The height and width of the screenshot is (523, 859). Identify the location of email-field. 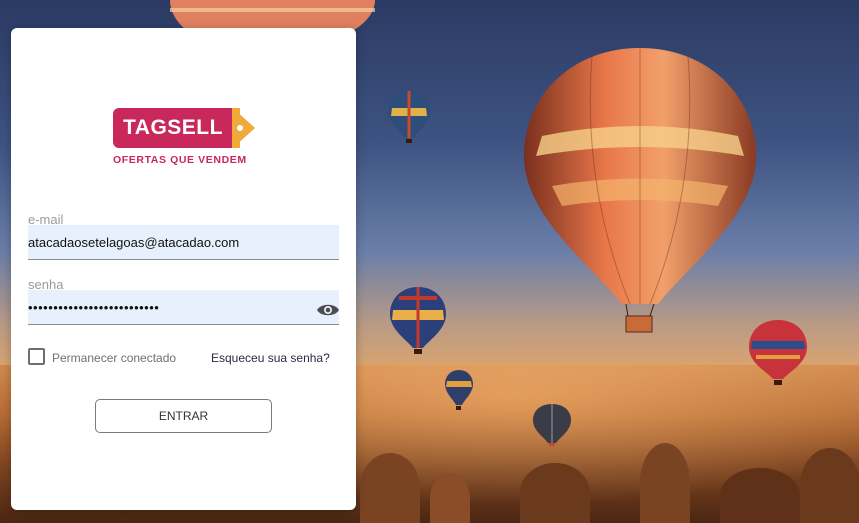
(183, 242).